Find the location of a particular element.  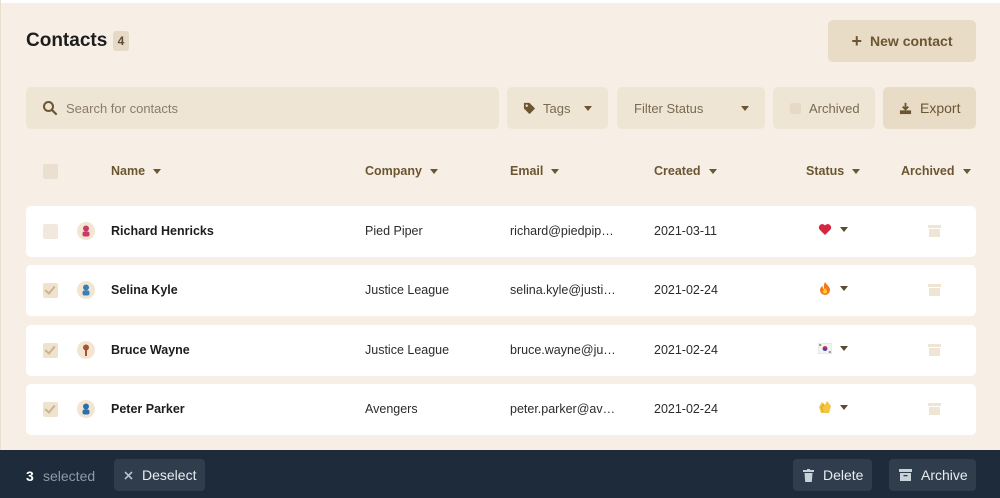

new-contact-label: New contact is located at coordinates (911, 41).